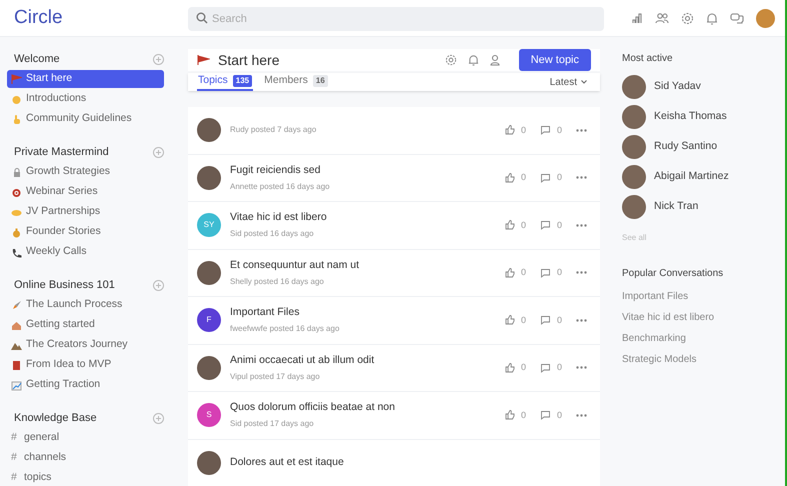 This screenshot has width=787, height=486. Describe the element at coordinates (85, 252) in the screenshot. I see `sidebar-item: Weekly Calls` at that location.